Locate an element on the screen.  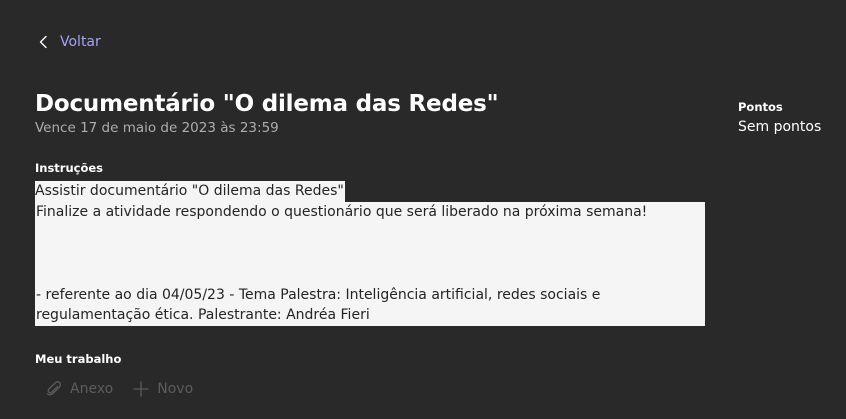
new-button: Novo is located at coordinates (163, 389).